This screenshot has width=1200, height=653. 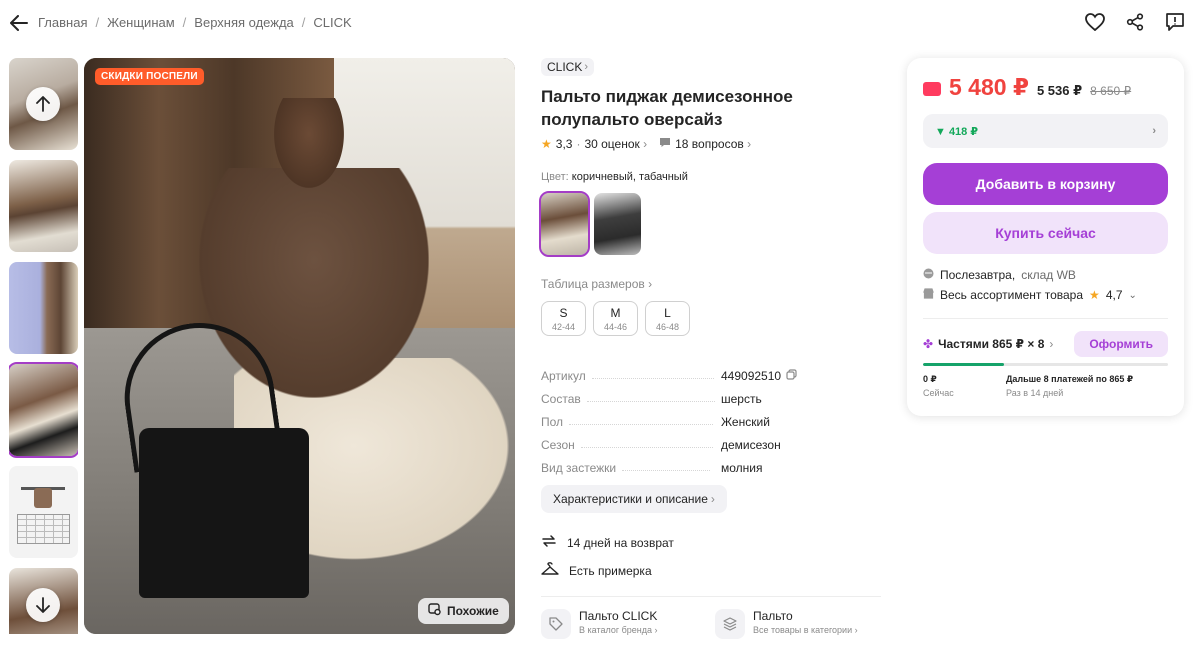 I want to click on size-range: 42-44, so click(x=563, y=327).